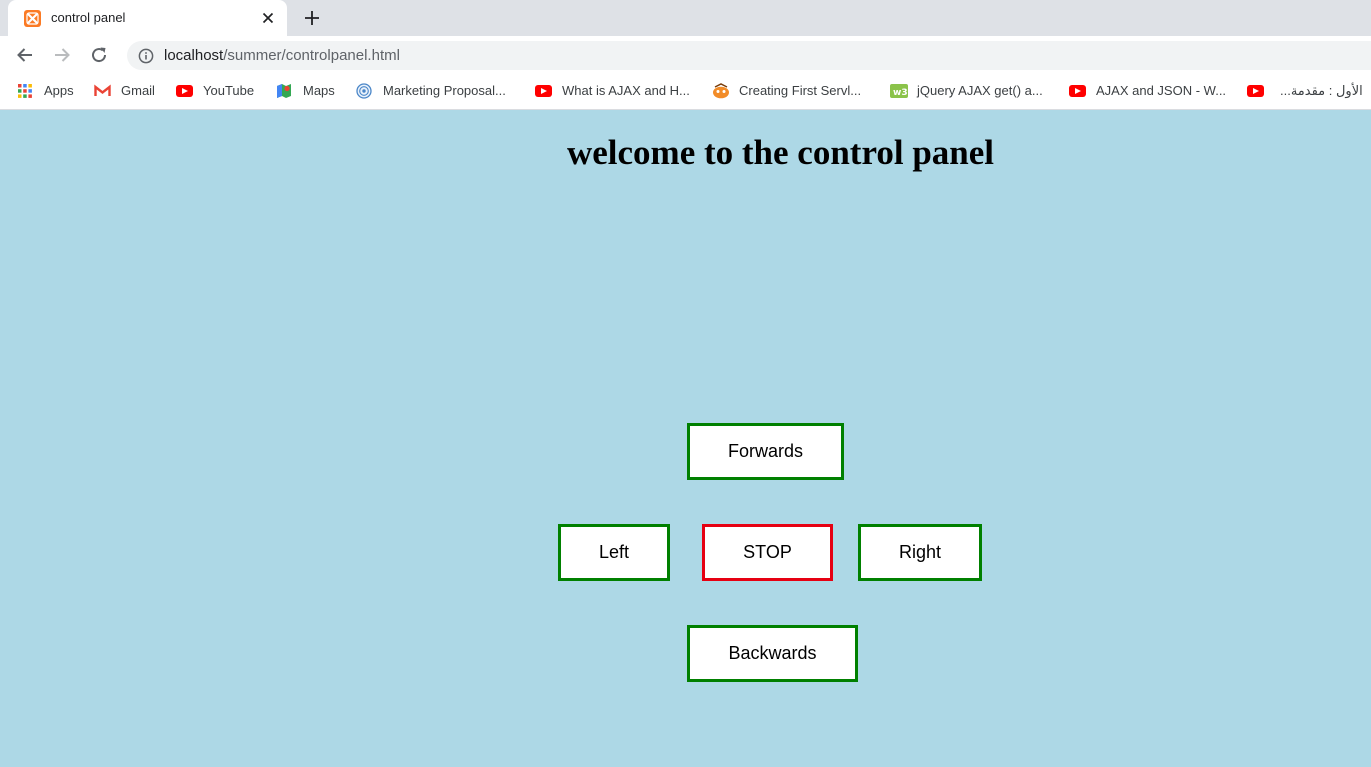 The width and height of the screenshot is (1371, 767). I want to click on right-button: Right, so click(920, 552).